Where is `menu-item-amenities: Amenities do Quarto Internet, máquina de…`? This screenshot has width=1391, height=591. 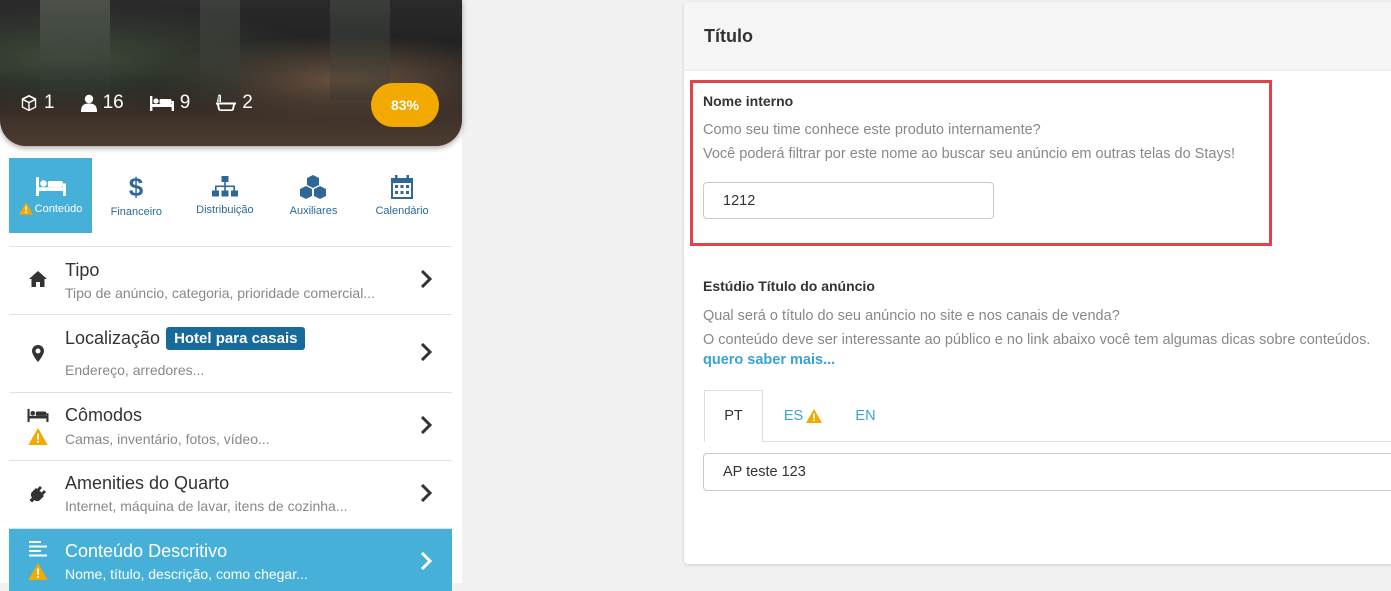
menu-item-amenities: Amenities do Quarto Internet, máquina de… is located at coordinates (230, 494).